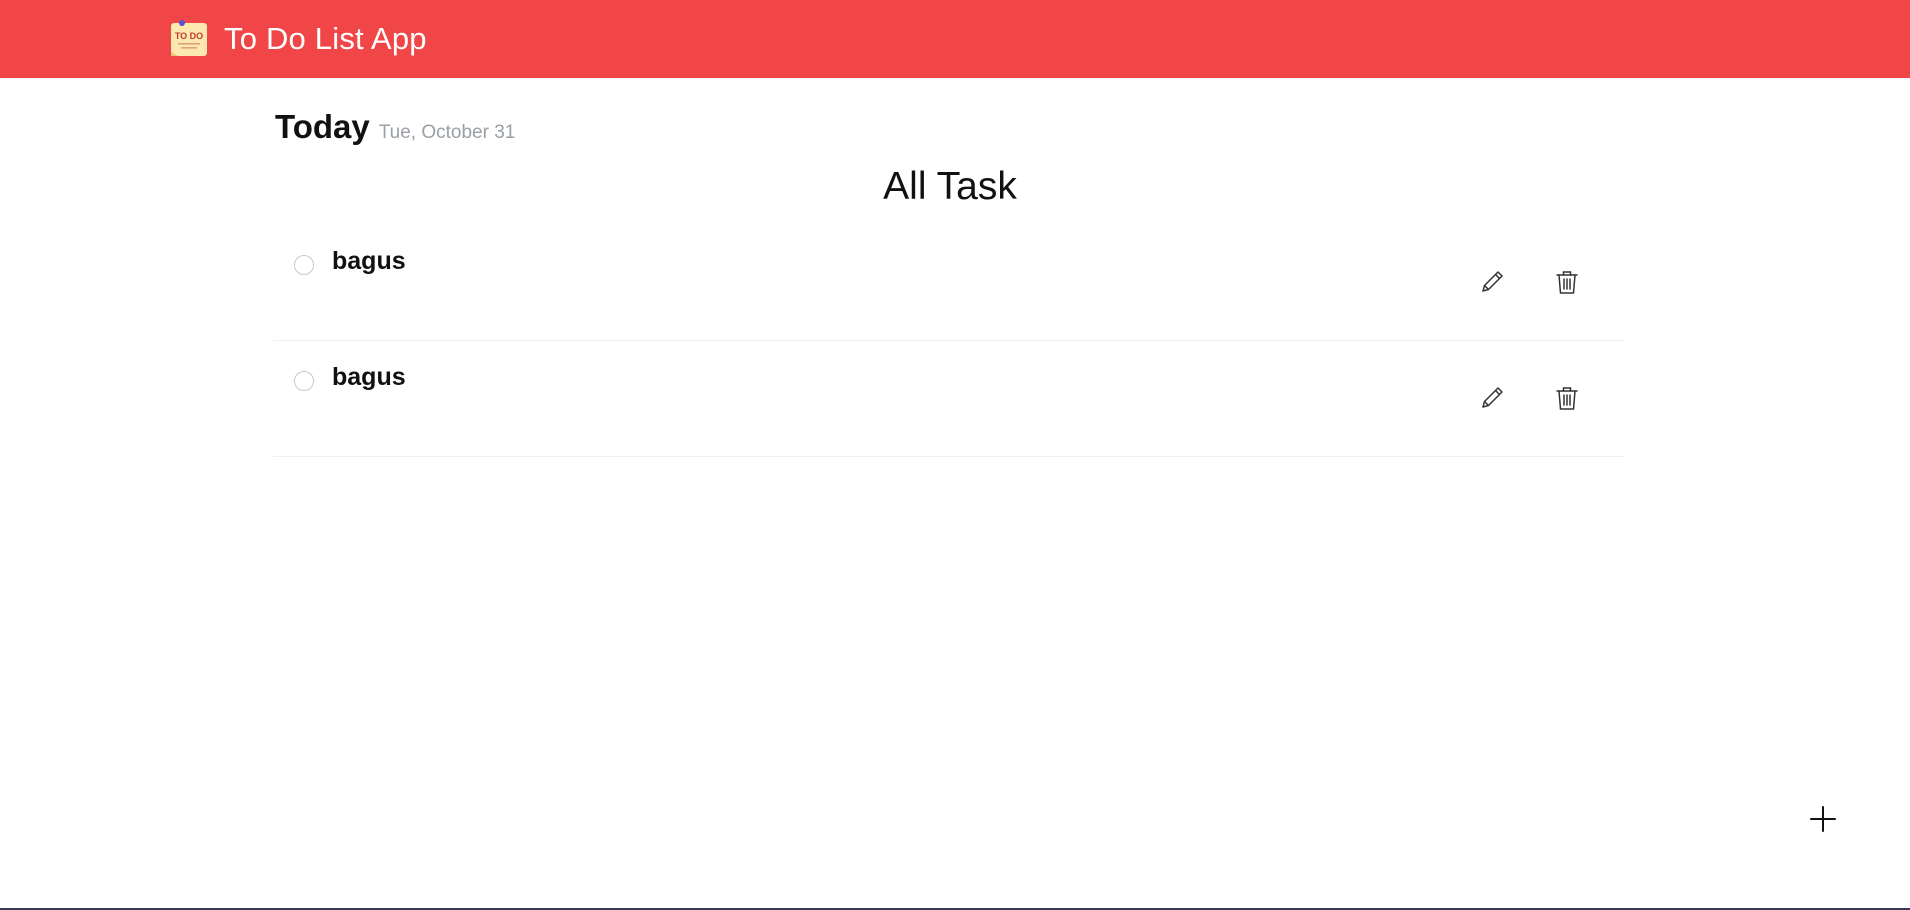  What do you see at coordinates (322, 126) in the screenshot?
I see `today-label: Today` at bounding box center [322, 126].